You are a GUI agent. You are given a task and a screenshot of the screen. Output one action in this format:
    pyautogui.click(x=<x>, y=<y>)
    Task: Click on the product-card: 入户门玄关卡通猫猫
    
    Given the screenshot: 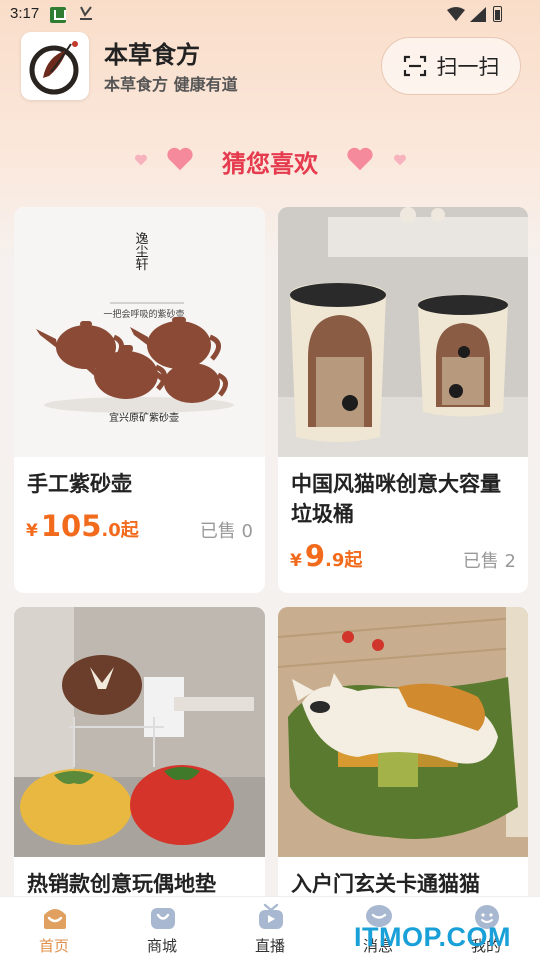 What is the action you would take?
    pyautogui.click(x=403, y=757)
    